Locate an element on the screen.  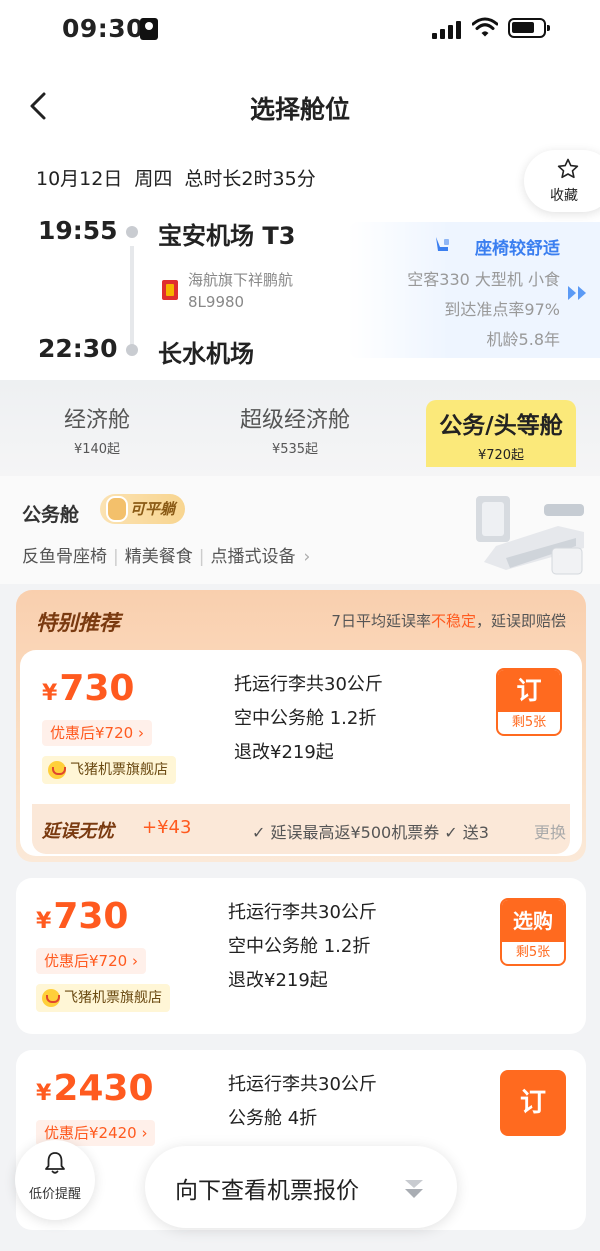
price-alert-label: 低价提醒 is located at coordinates (54, 1194).